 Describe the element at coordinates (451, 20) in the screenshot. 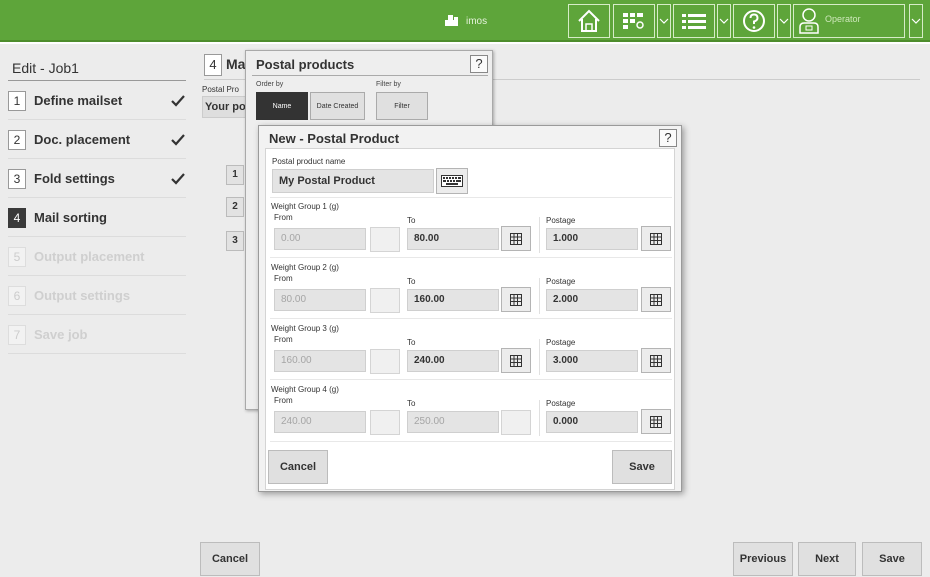

I see `printer-icon` at that location.